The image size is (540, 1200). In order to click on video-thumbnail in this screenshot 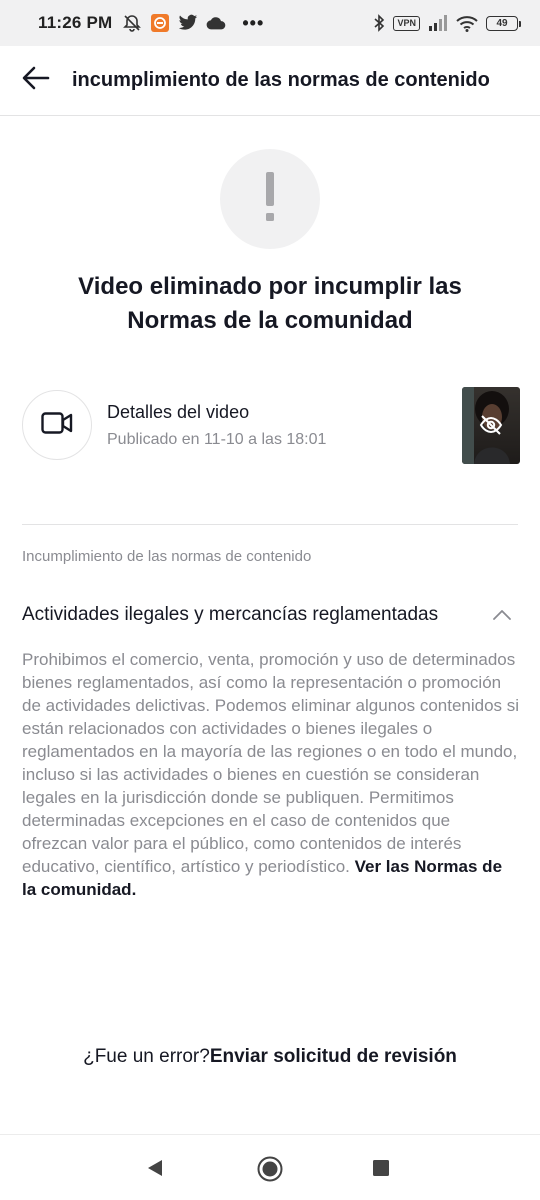, I will do `click(491, 425)`.